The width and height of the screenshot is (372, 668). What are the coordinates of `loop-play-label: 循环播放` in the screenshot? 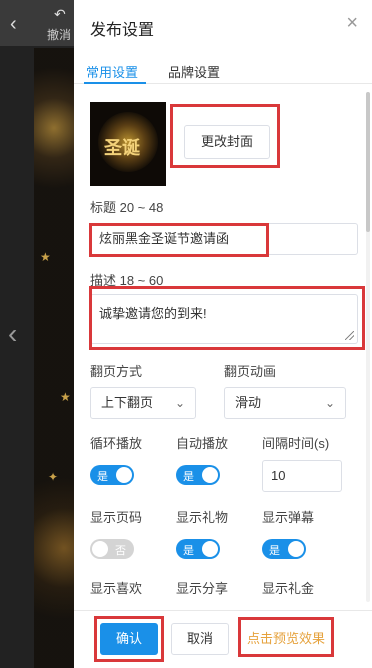 It's located at (116, 443).